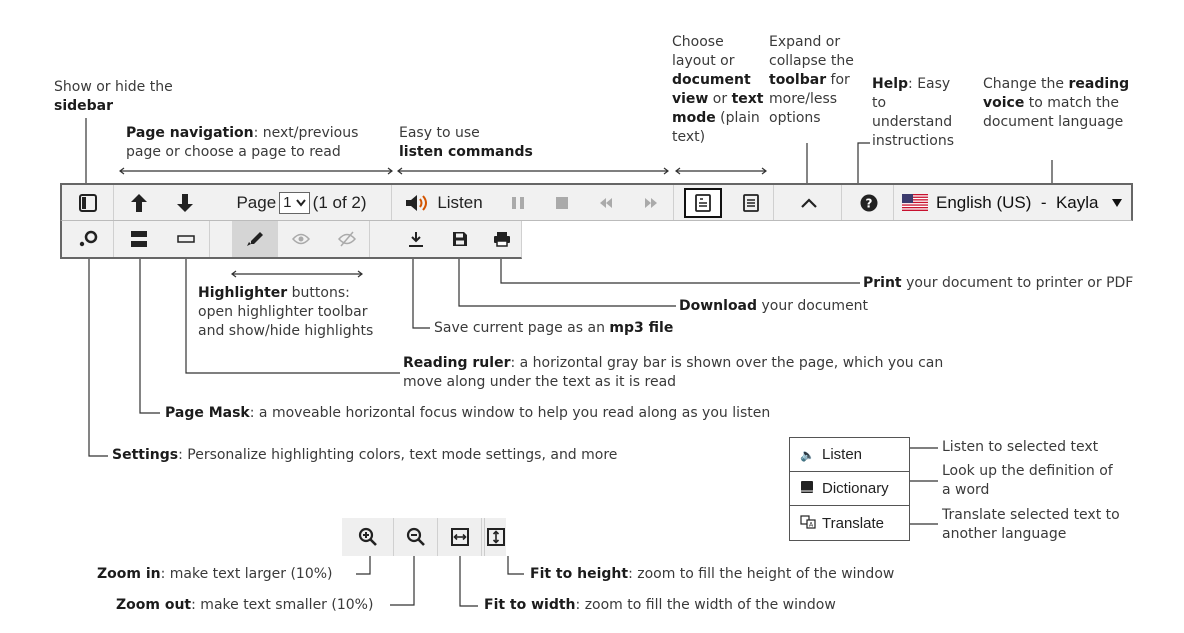 This screenshot has width=1184, height=633. I want to click on hide-highlights-button, so click(347, 239).